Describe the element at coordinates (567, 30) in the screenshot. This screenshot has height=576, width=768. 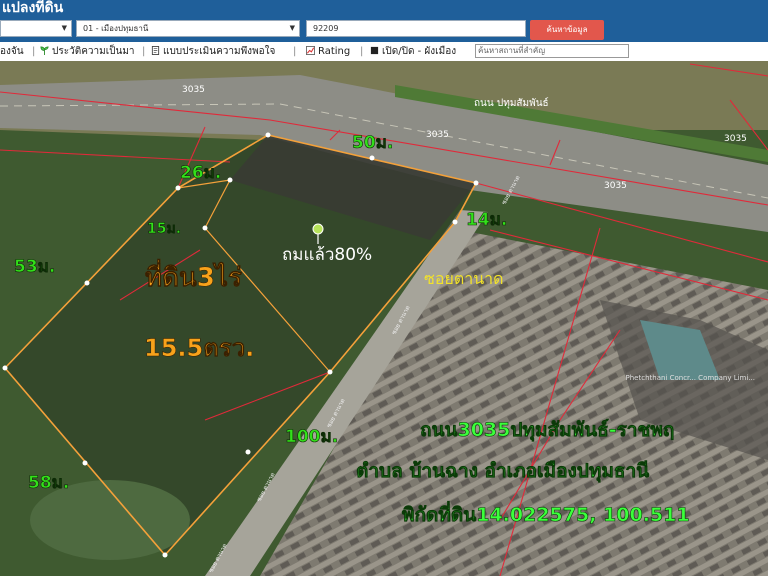
I see `search-button: ค้นหาข้อมูล` at that location.